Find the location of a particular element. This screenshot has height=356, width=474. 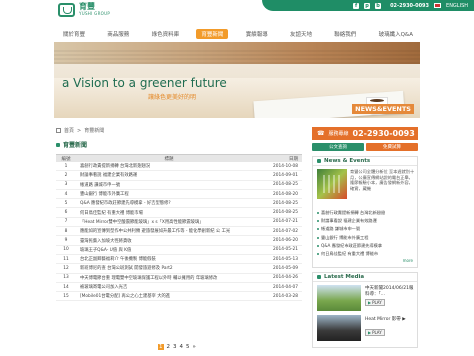

nav-item-cases: 實績報導 is located at coordinates (257, 34).